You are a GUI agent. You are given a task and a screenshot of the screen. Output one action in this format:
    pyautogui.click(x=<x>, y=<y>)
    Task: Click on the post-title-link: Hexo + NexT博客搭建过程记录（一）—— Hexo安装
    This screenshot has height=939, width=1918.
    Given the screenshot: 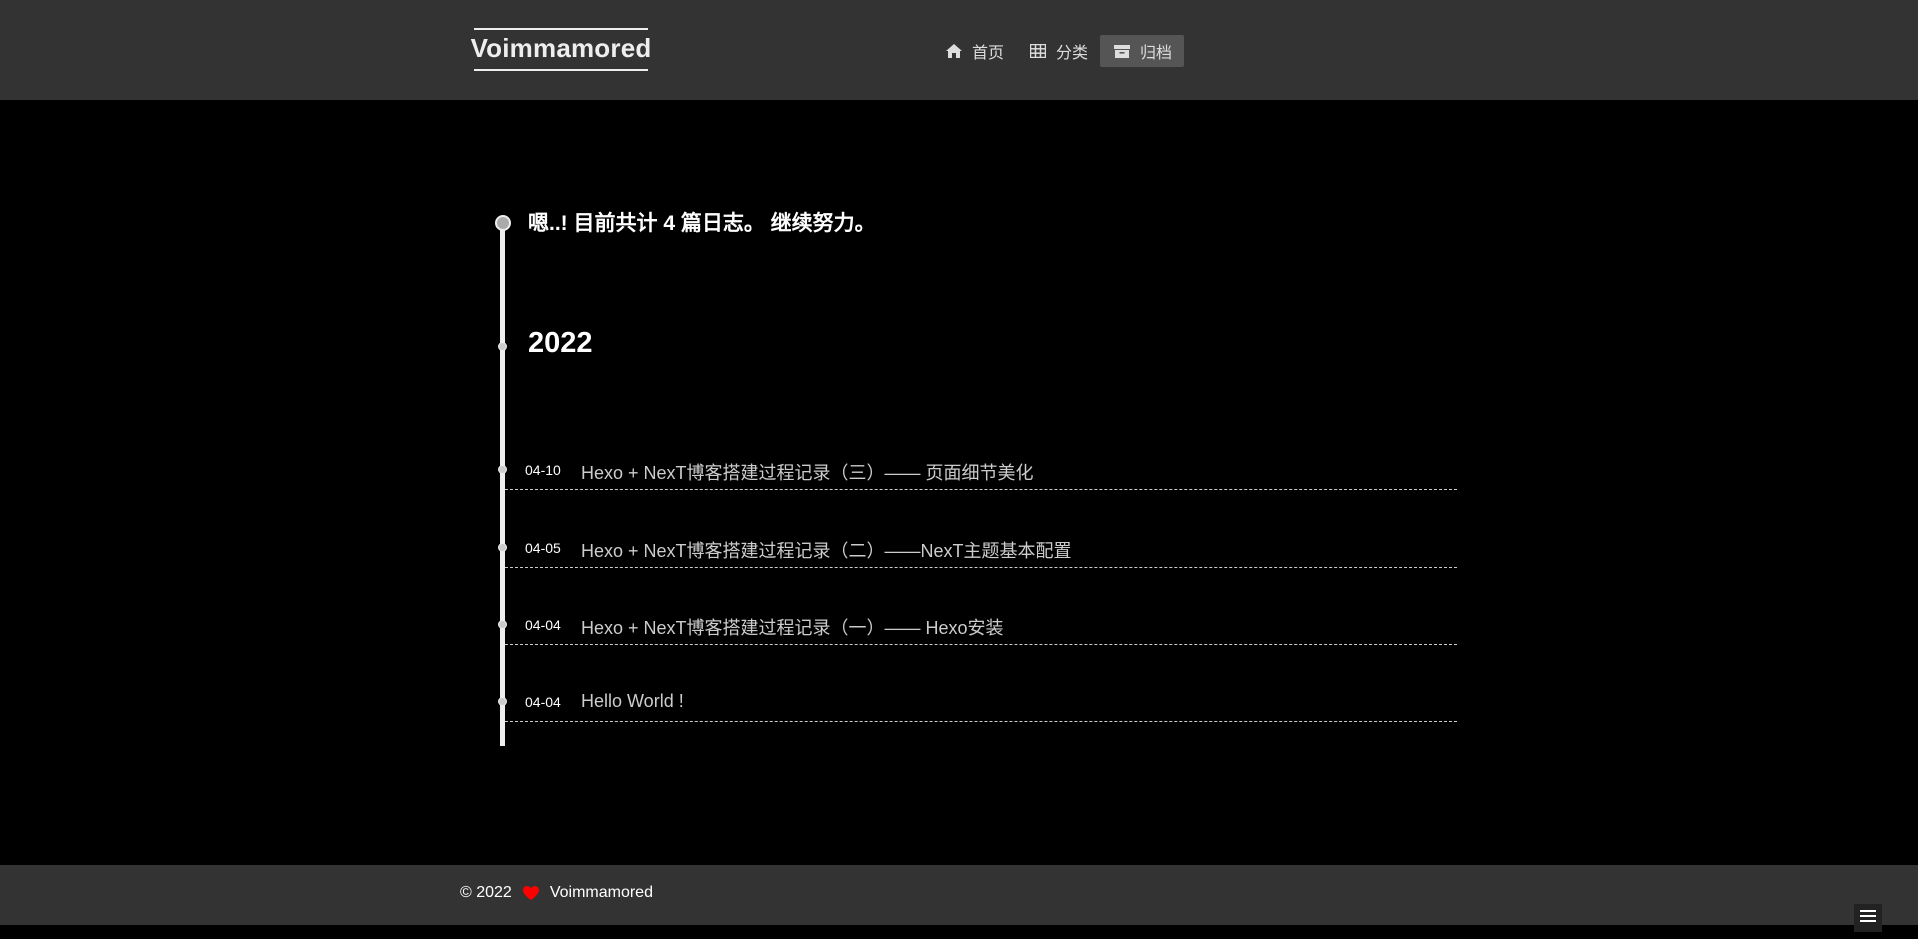 What is the action you would take?
    pyautogui.click(x=792, y=627)
    